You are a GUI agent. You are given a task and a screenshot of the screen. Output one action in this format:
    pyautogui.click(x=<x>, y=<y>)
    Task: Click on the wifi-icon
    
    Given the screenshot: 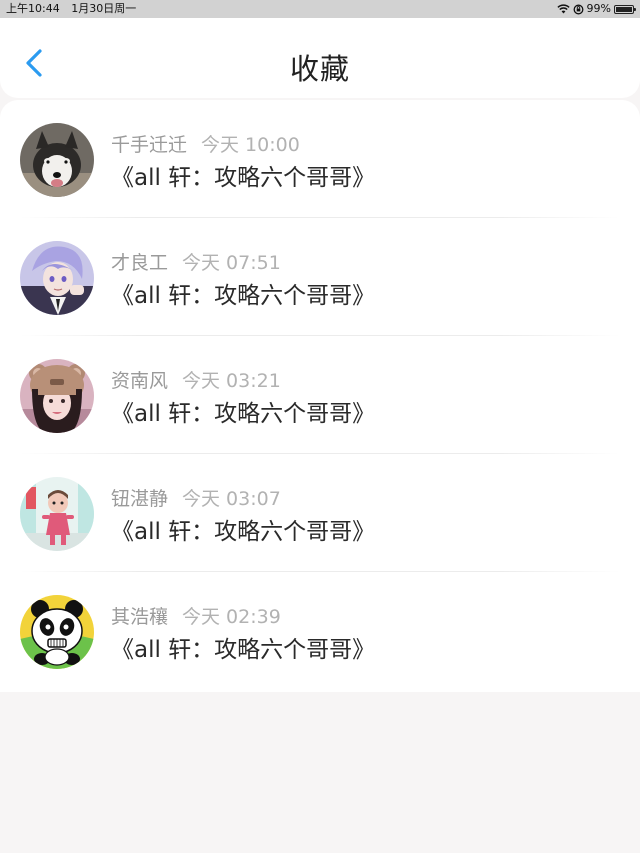 What is the action you would take?
    pyautogui.click(x=563, y=9)
    